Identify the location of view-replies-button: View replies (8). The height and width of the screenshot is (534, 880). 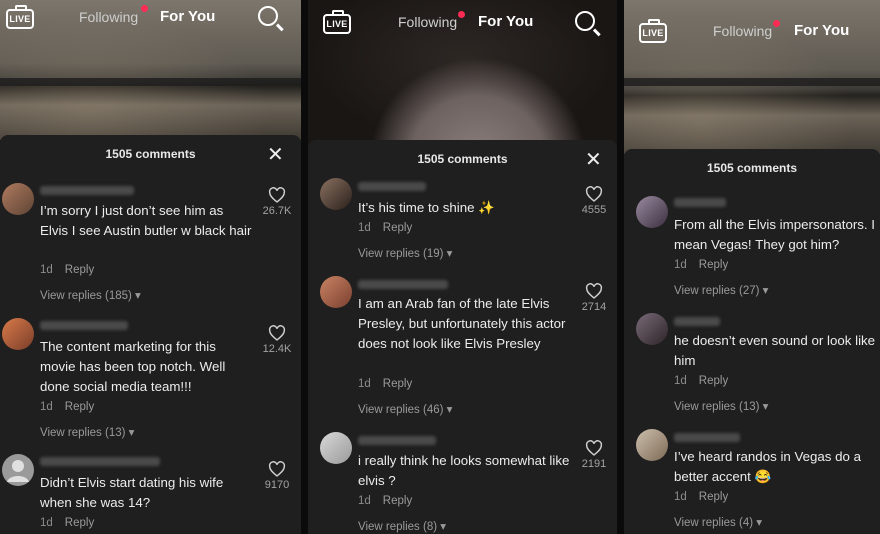
(402, 526).